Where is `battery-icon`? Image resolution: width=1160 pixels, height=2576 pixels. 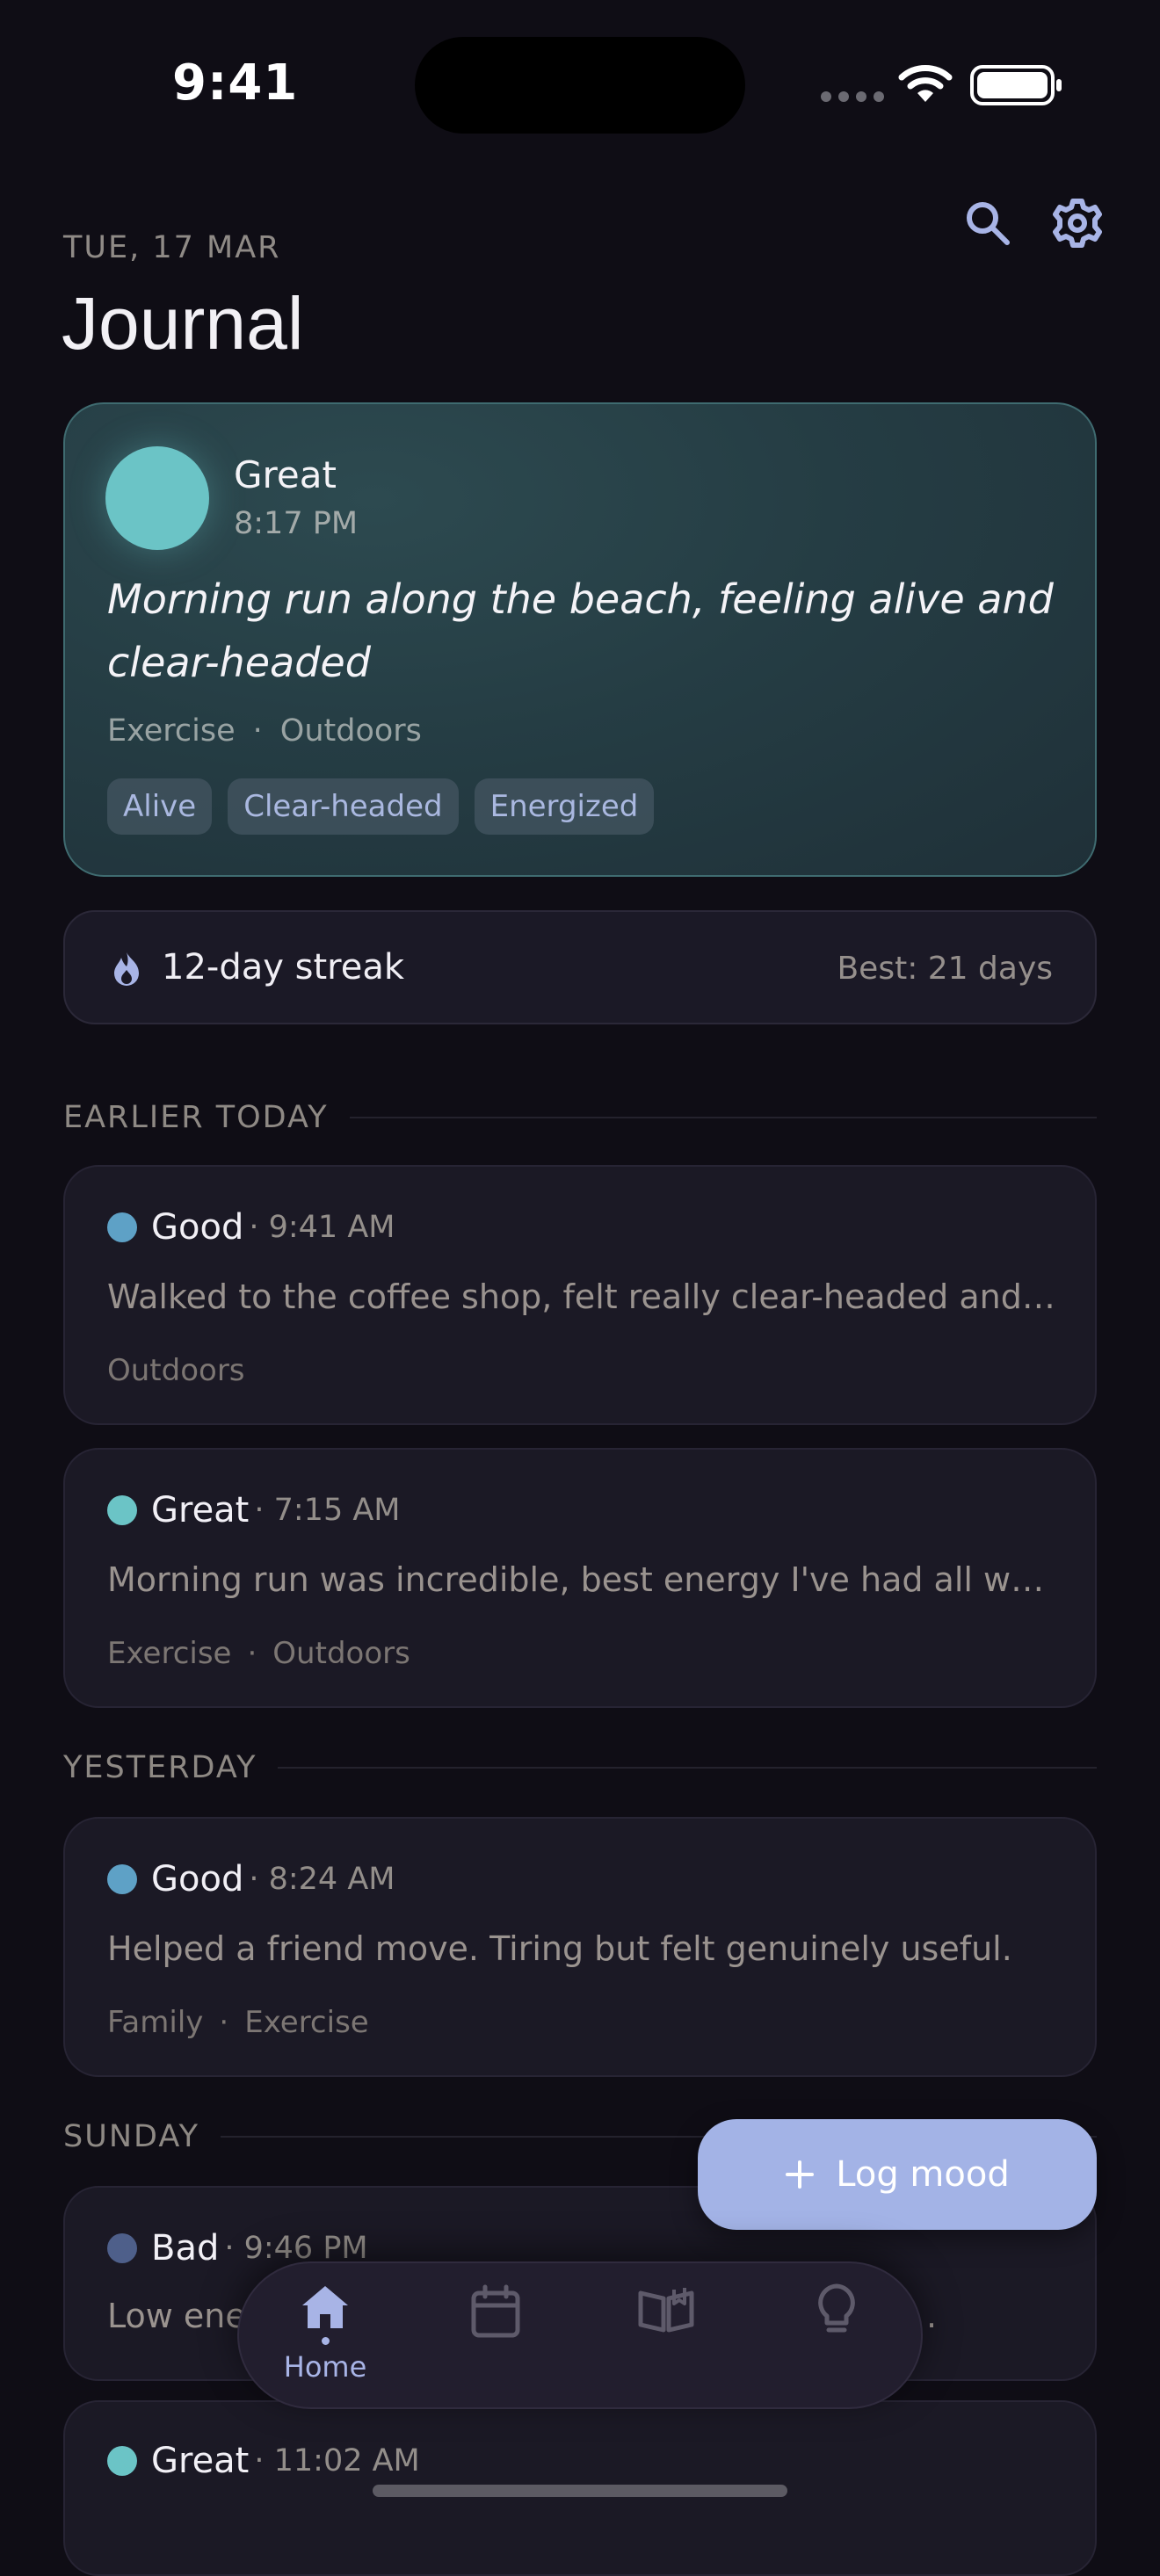 battery-icon is located at coordinates (1016, 85).